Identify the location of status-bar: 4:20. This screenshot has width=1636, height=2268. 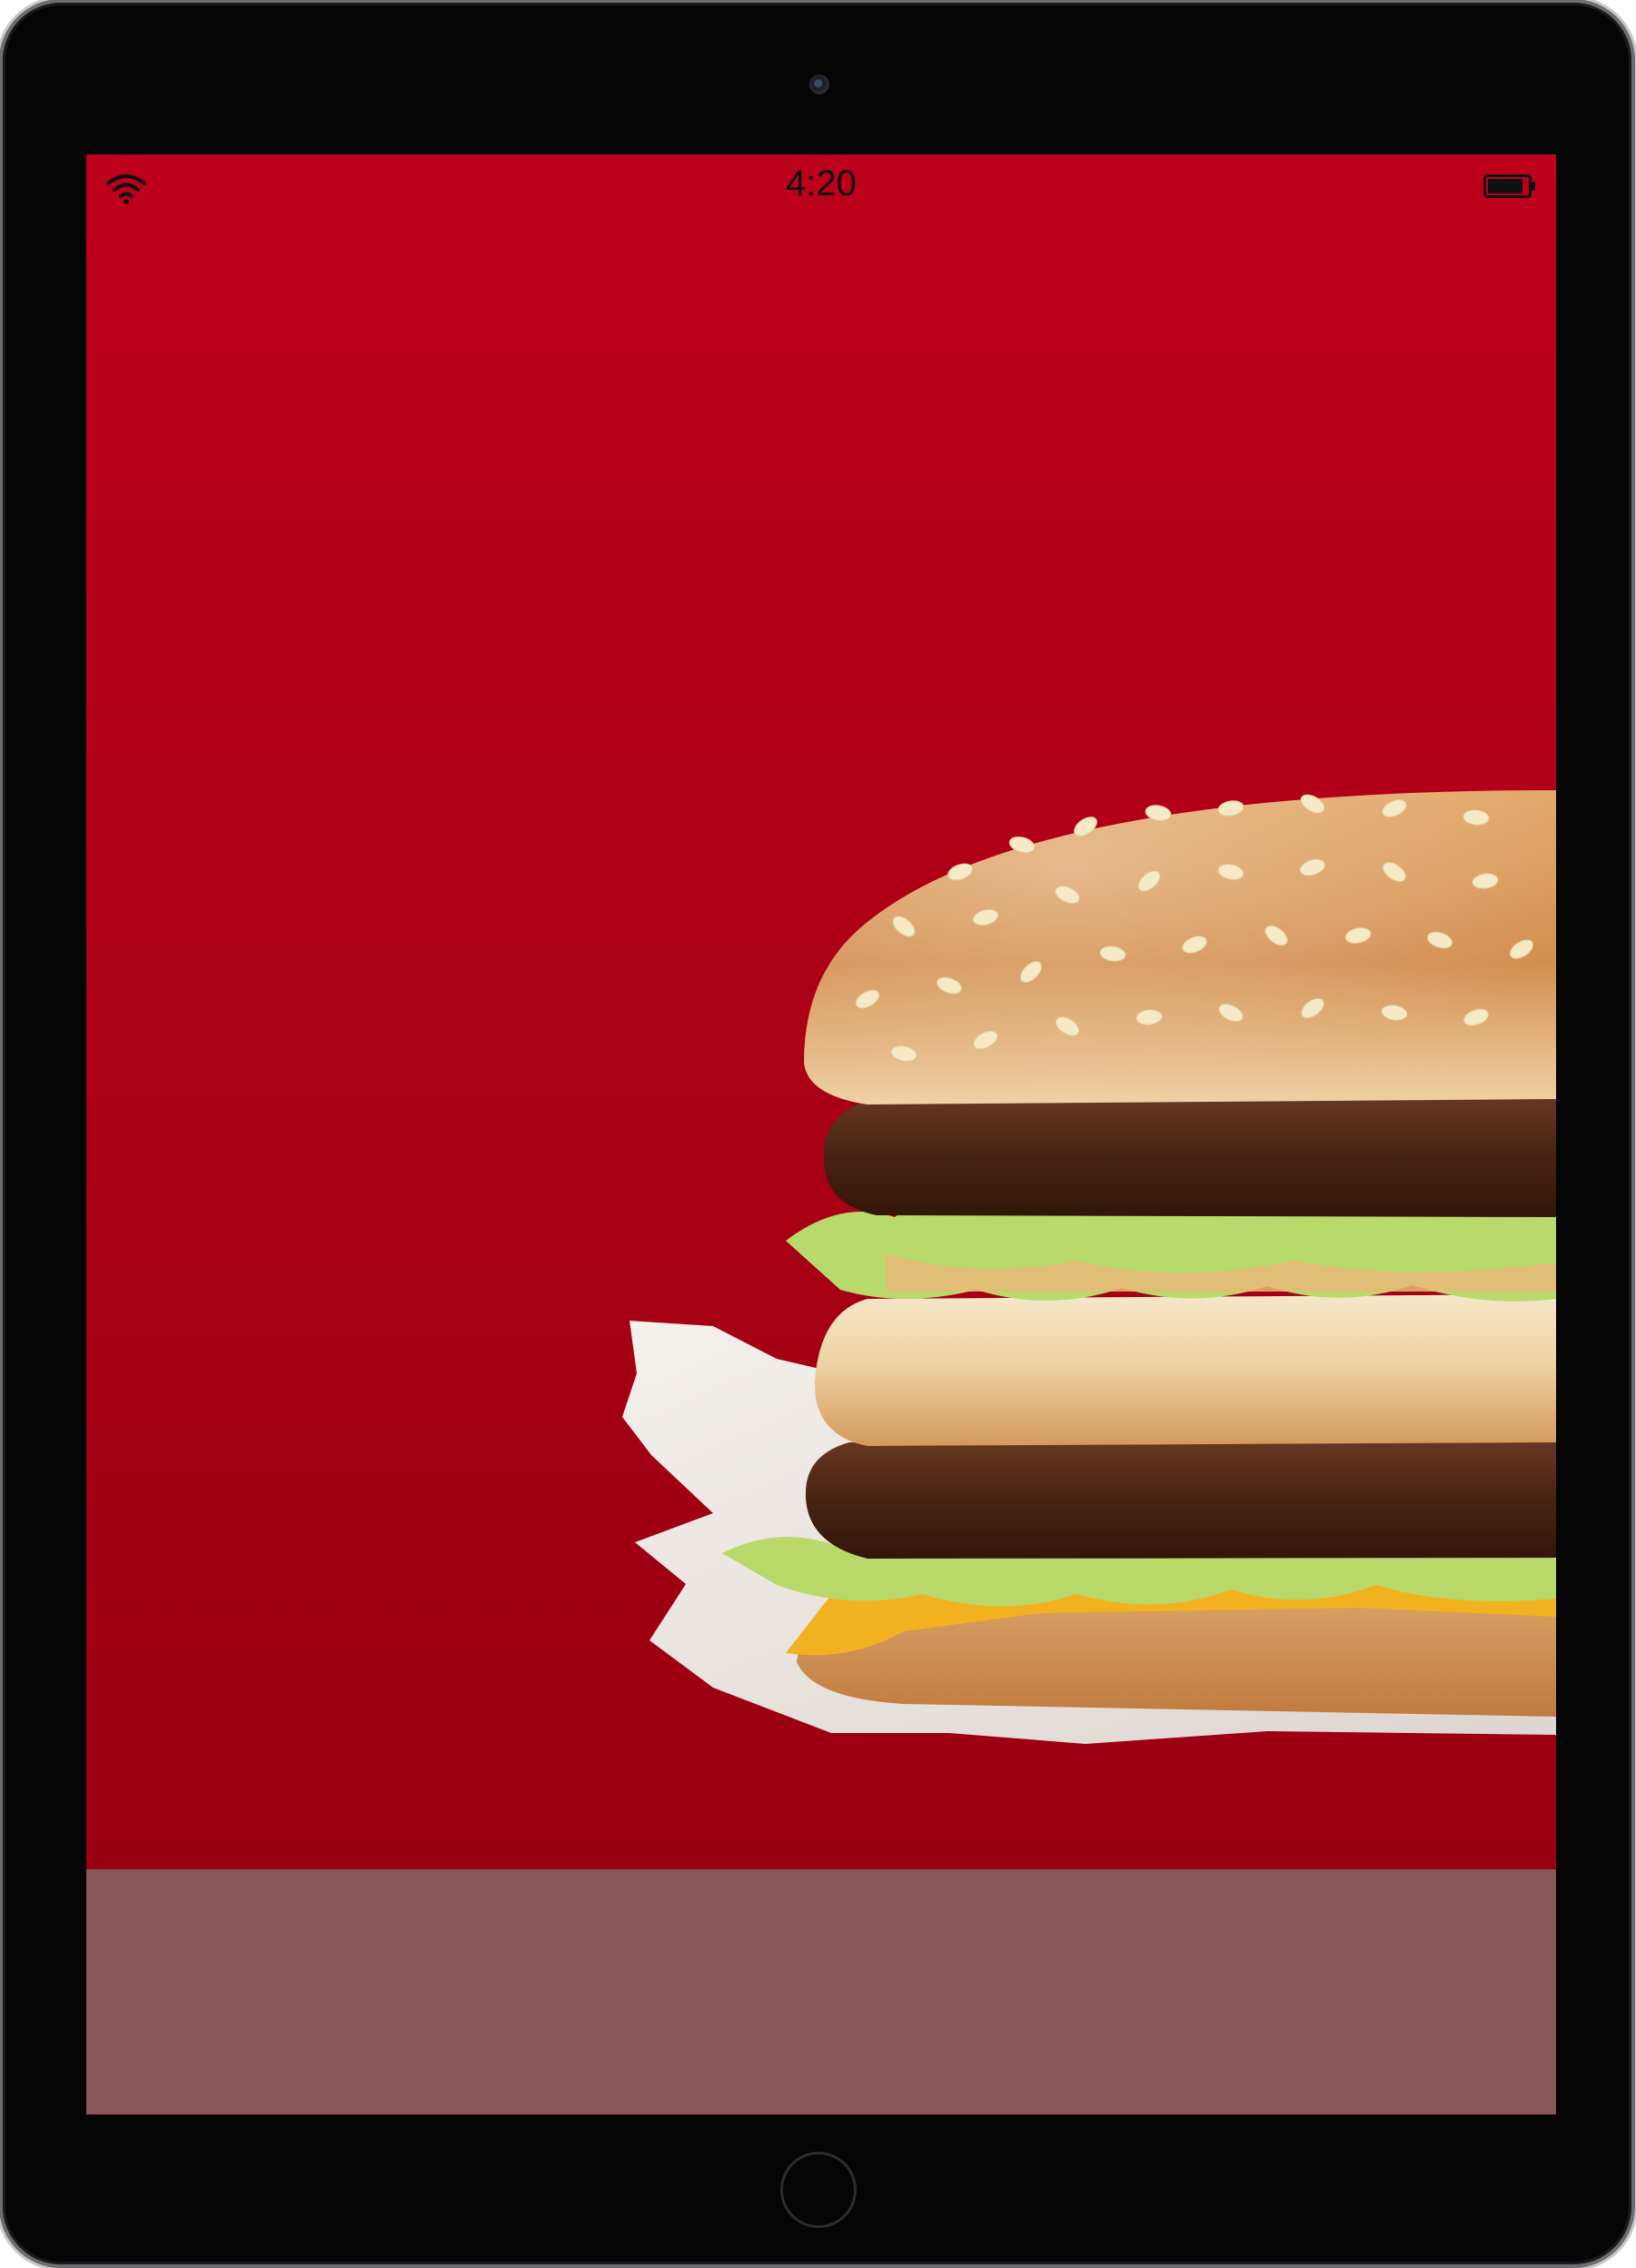
(821, 187).